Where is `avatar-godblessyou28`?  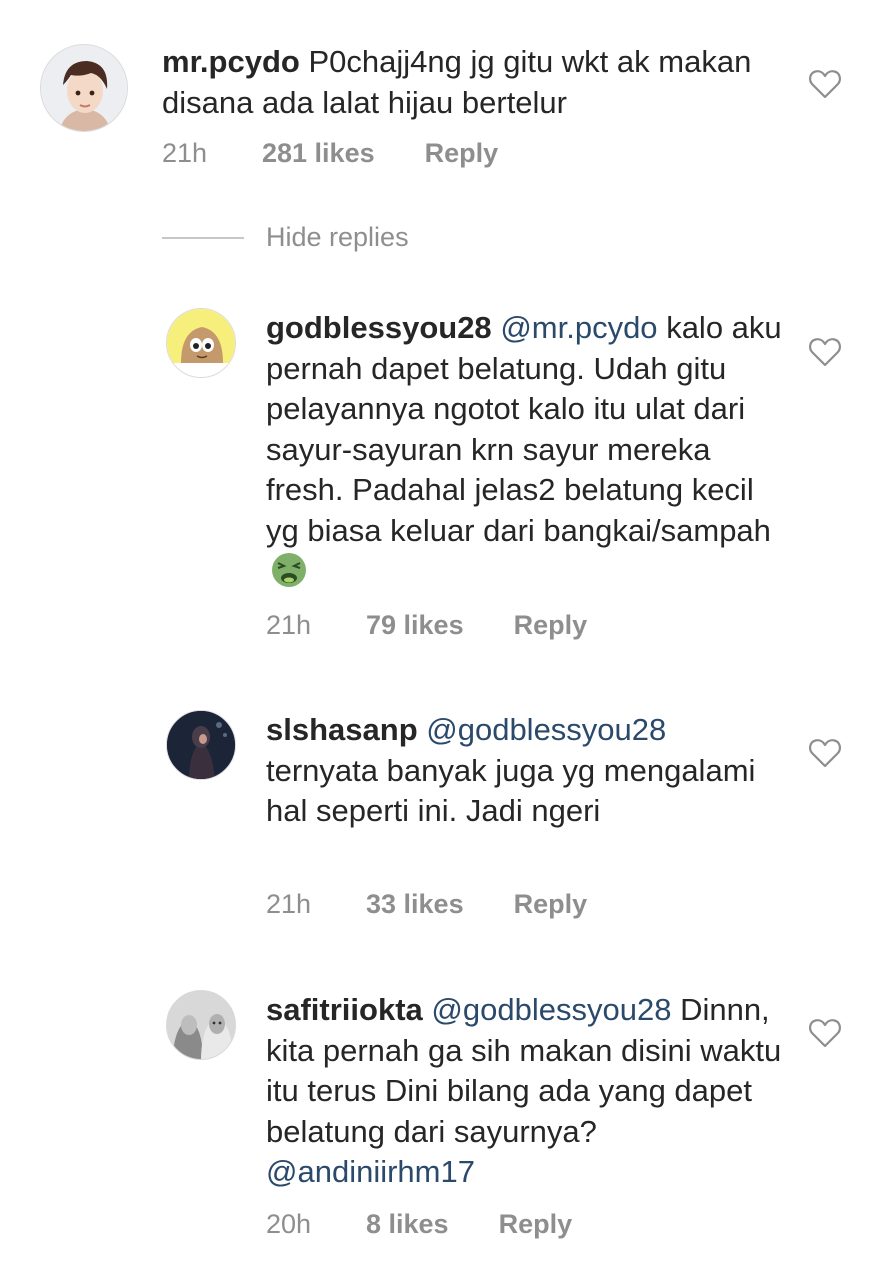
avatar-godblessyou28 is located at coordinates (201, 343).